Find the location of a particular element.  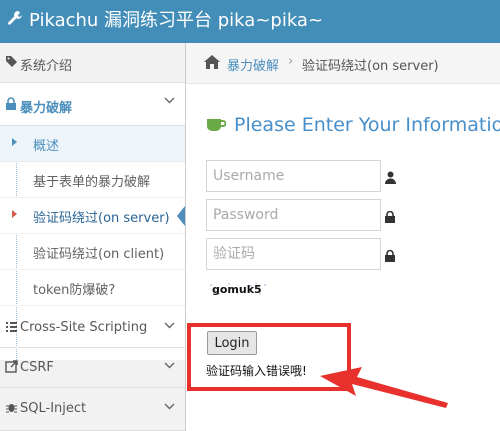

sidebar-group-csrf: CSRF is located at coordinates (92, 368).